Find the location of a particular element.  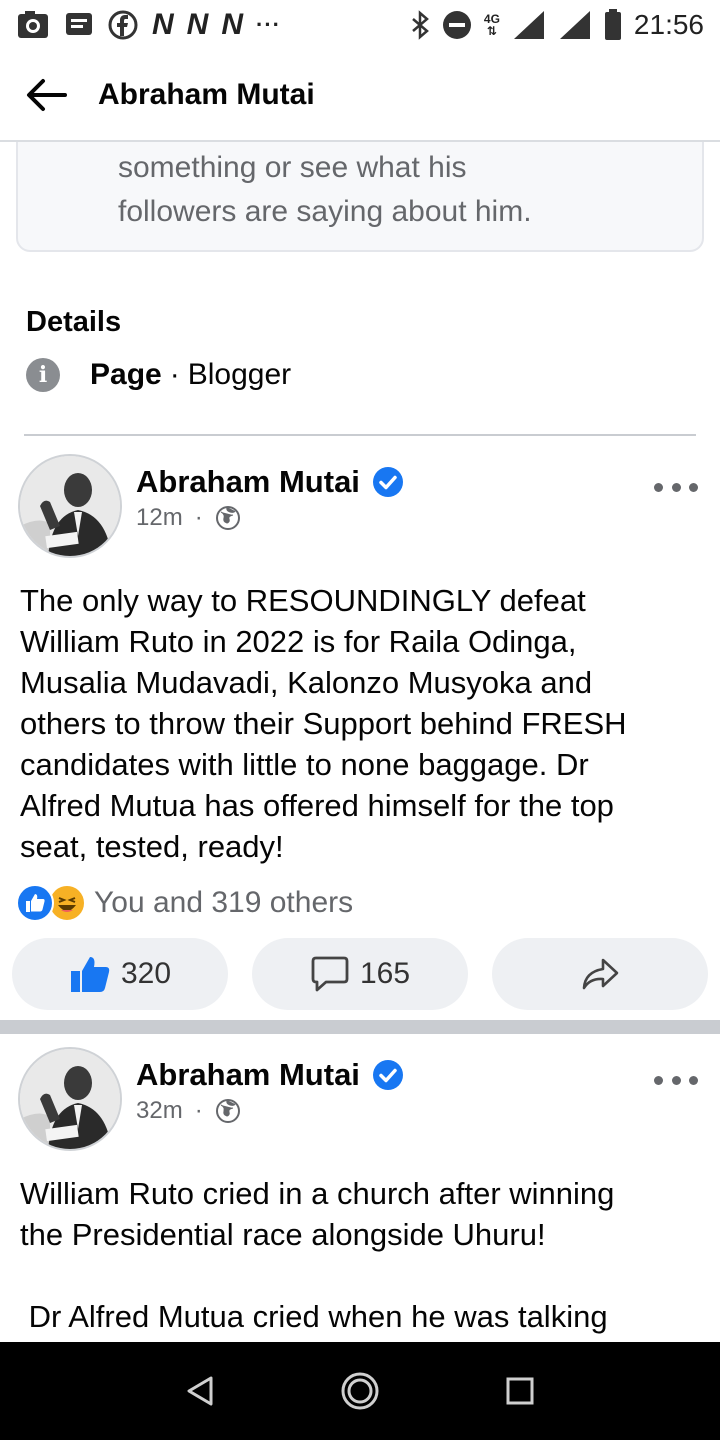

nav-back-button is located at coordinates (200, 1391).